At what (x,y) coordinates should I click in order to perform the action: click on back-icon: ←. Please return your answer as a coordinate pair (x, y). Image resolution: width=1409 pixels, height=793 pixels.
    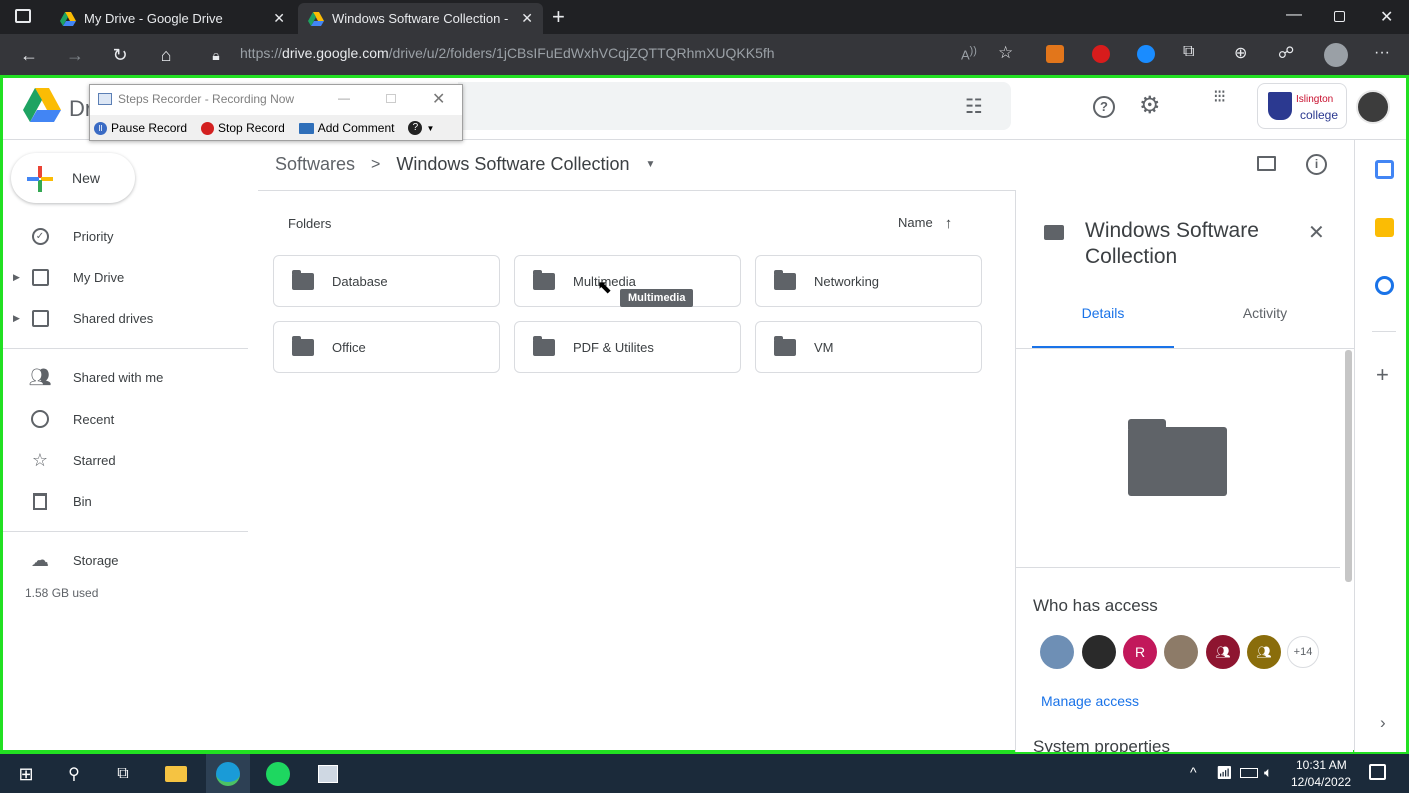
    Looking at the image, I should click on (29, 55).